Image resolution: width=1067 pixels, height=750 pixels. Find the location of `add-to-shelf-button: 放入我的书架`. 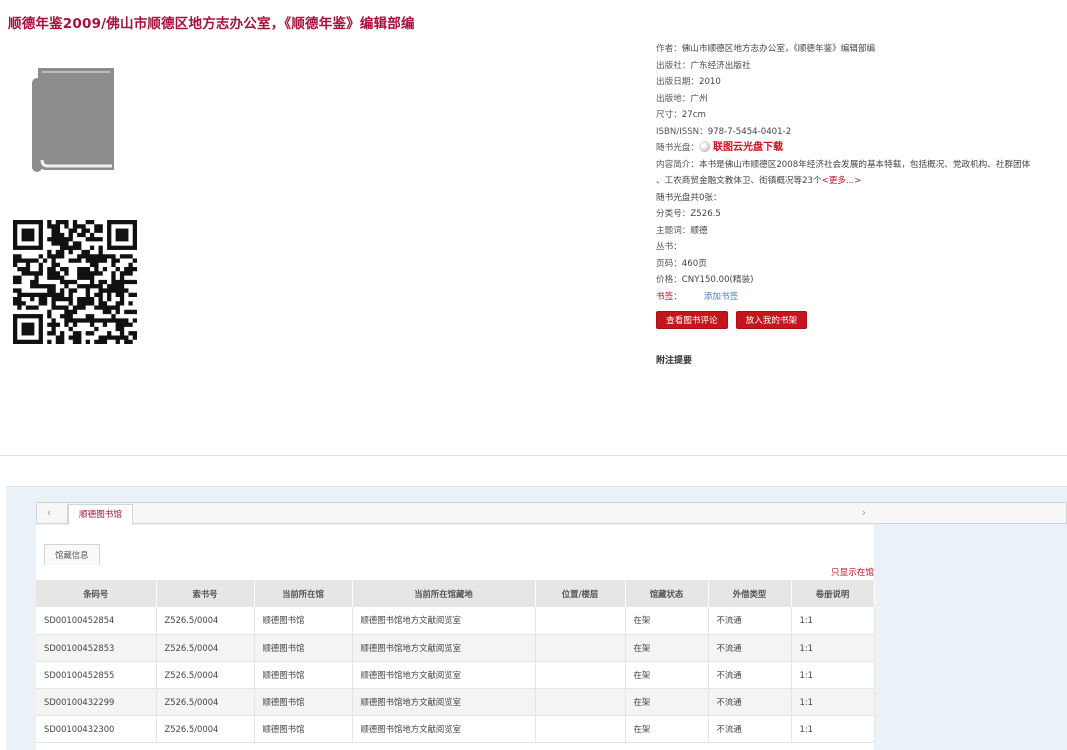

add-to-shelf-button: 放入我的书架 is located at coordinates (771, 320).